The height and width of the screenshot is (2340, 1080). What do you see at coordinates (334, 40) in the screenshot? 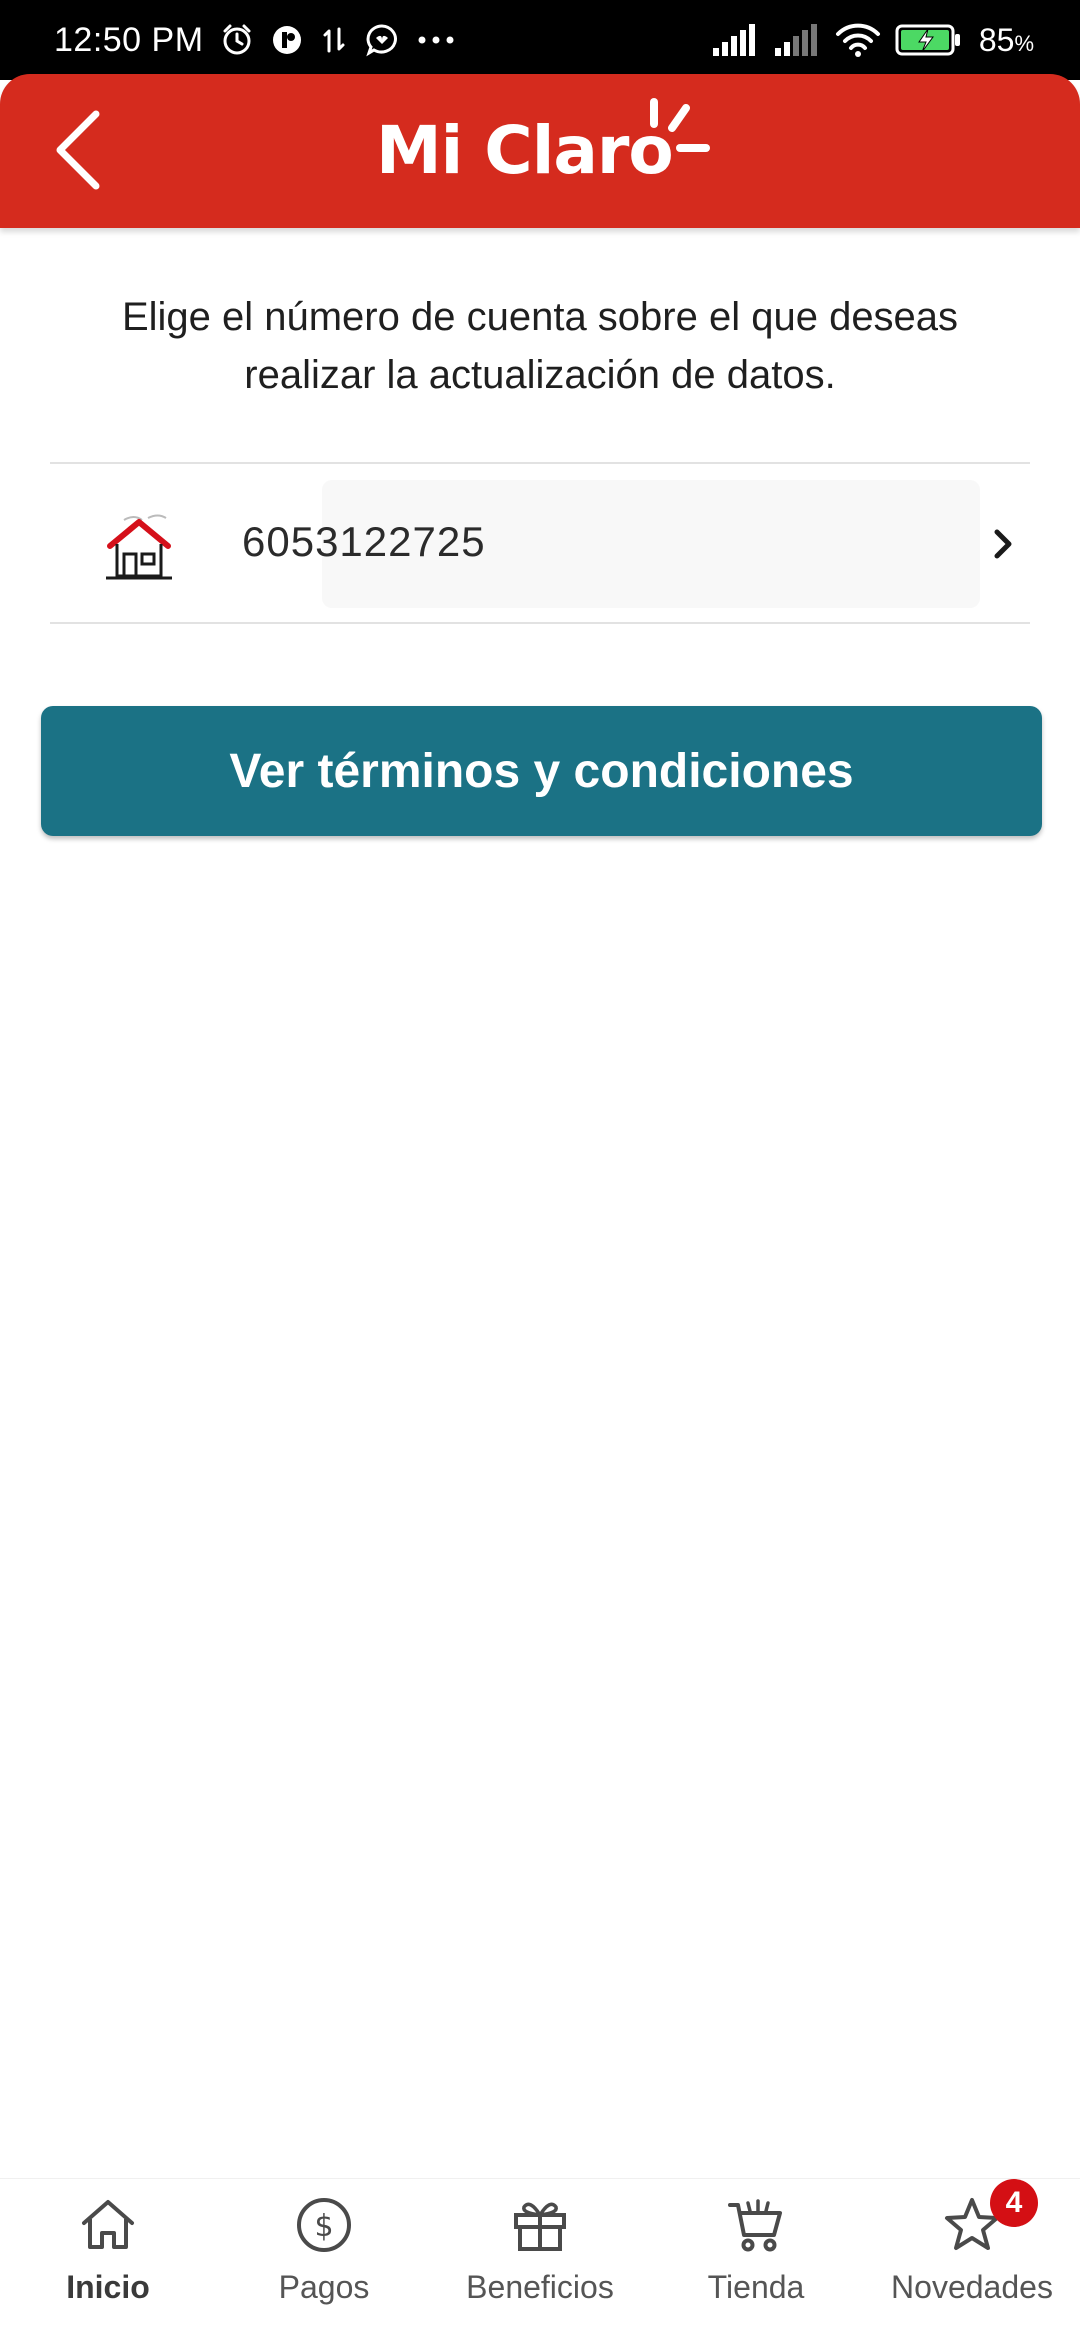
I see `data-transfer-icon` at bounding box center [334, 40].